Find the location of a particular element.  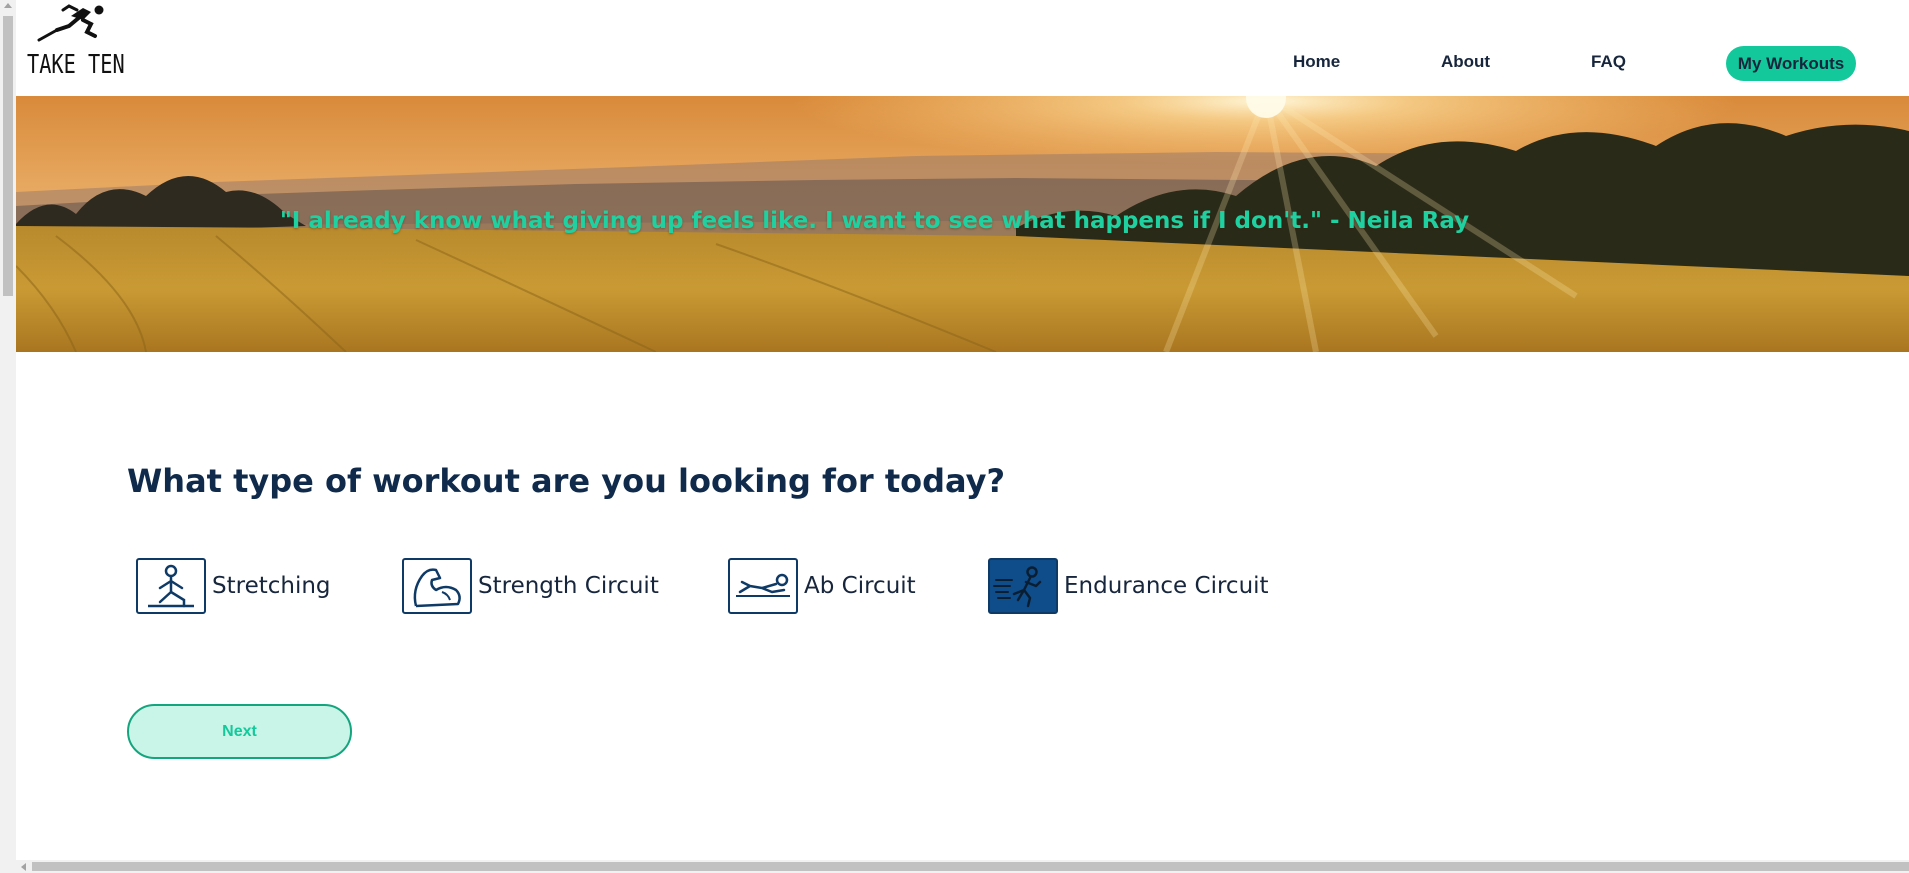

nav-home-link: Home is located at coordinates (1316, 62).